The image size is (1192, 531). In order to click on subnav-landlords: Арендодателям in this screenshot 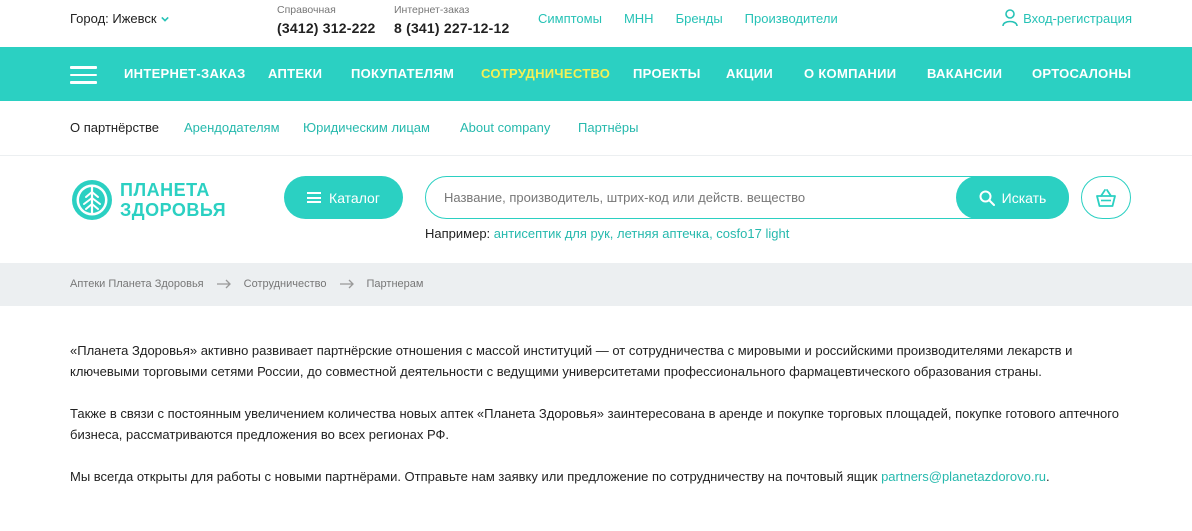, I will do `click(232, 127)`.